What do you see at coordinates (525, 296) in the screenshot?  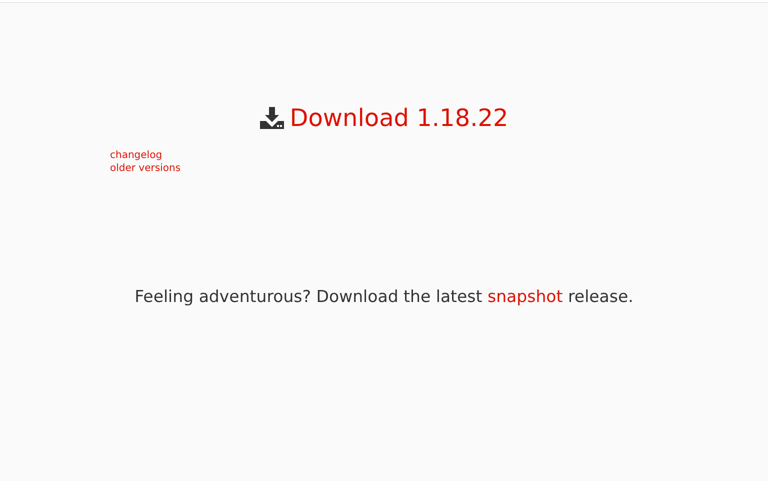 I see `snapshot-link: snapshot` at bounding box center [525, 296].